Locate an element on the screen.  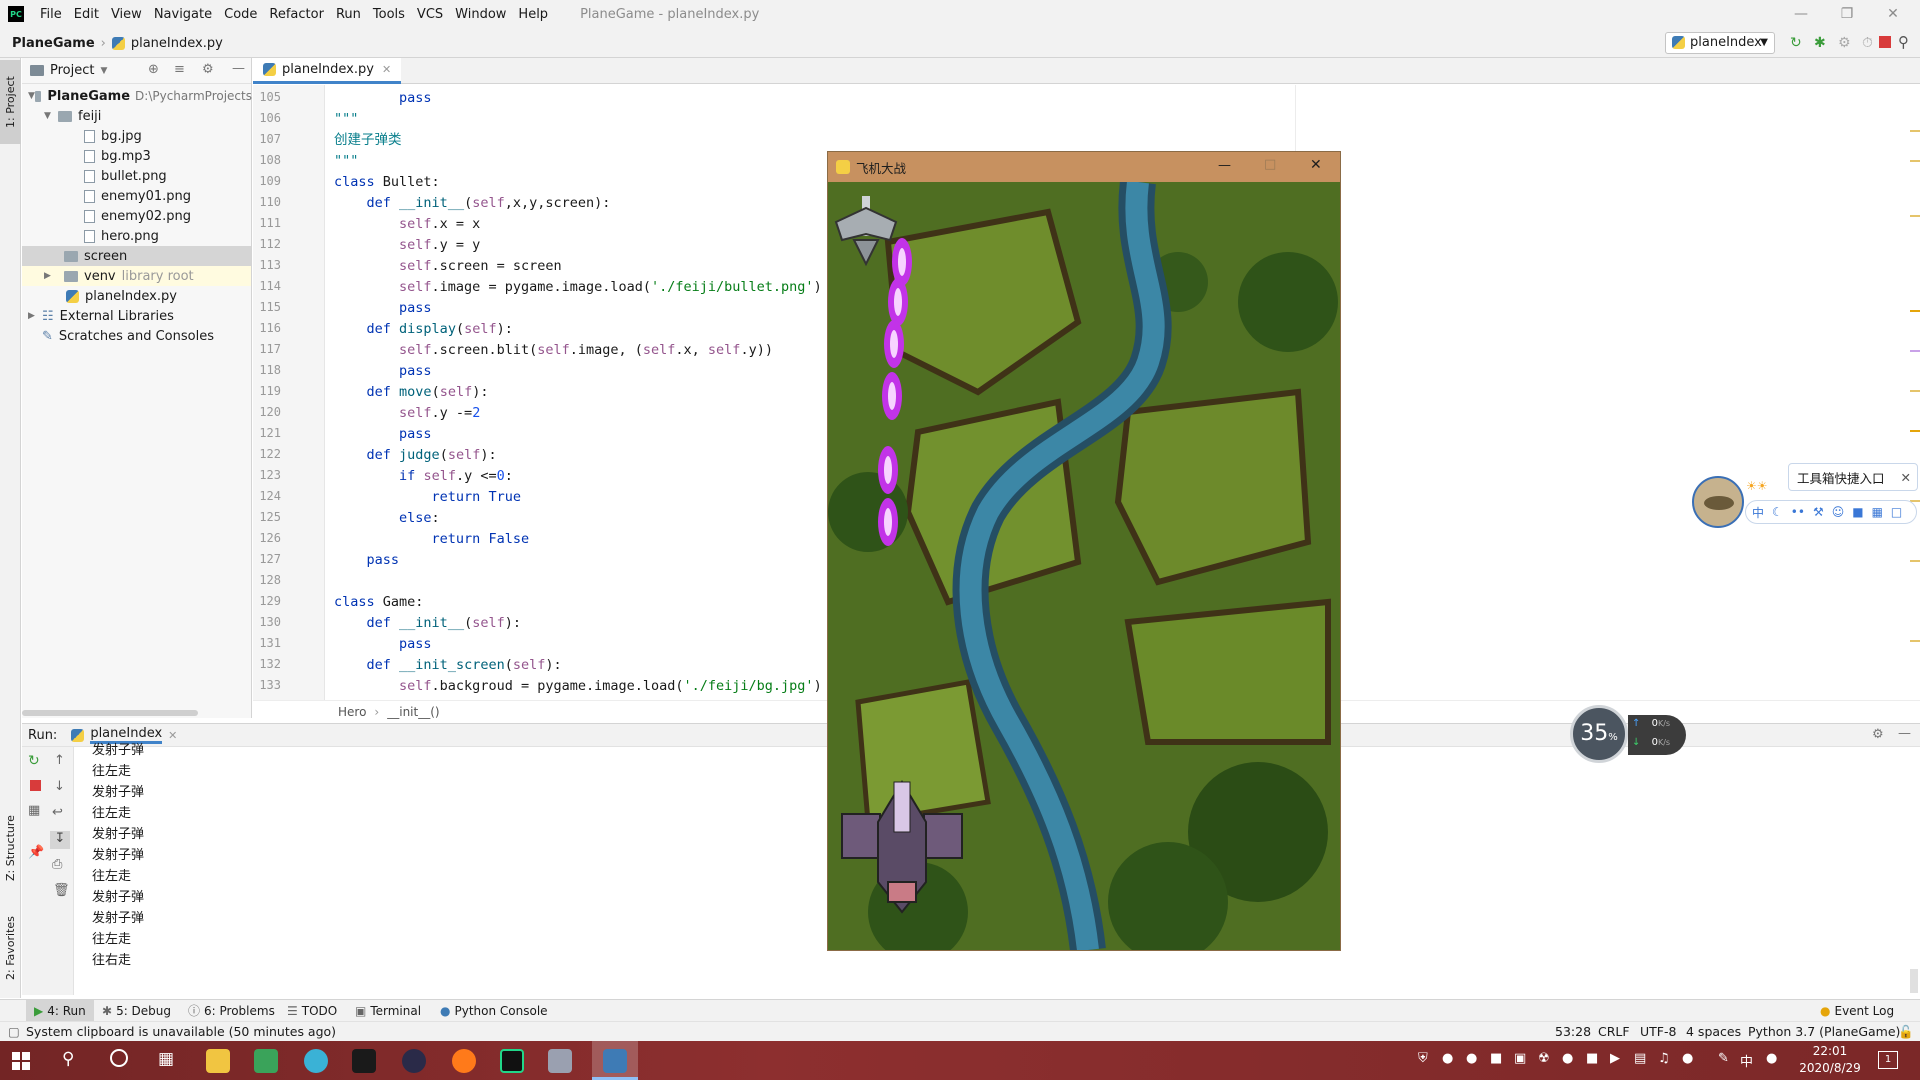
gear-icon: ⚙ is located at coordinates (208, 69).